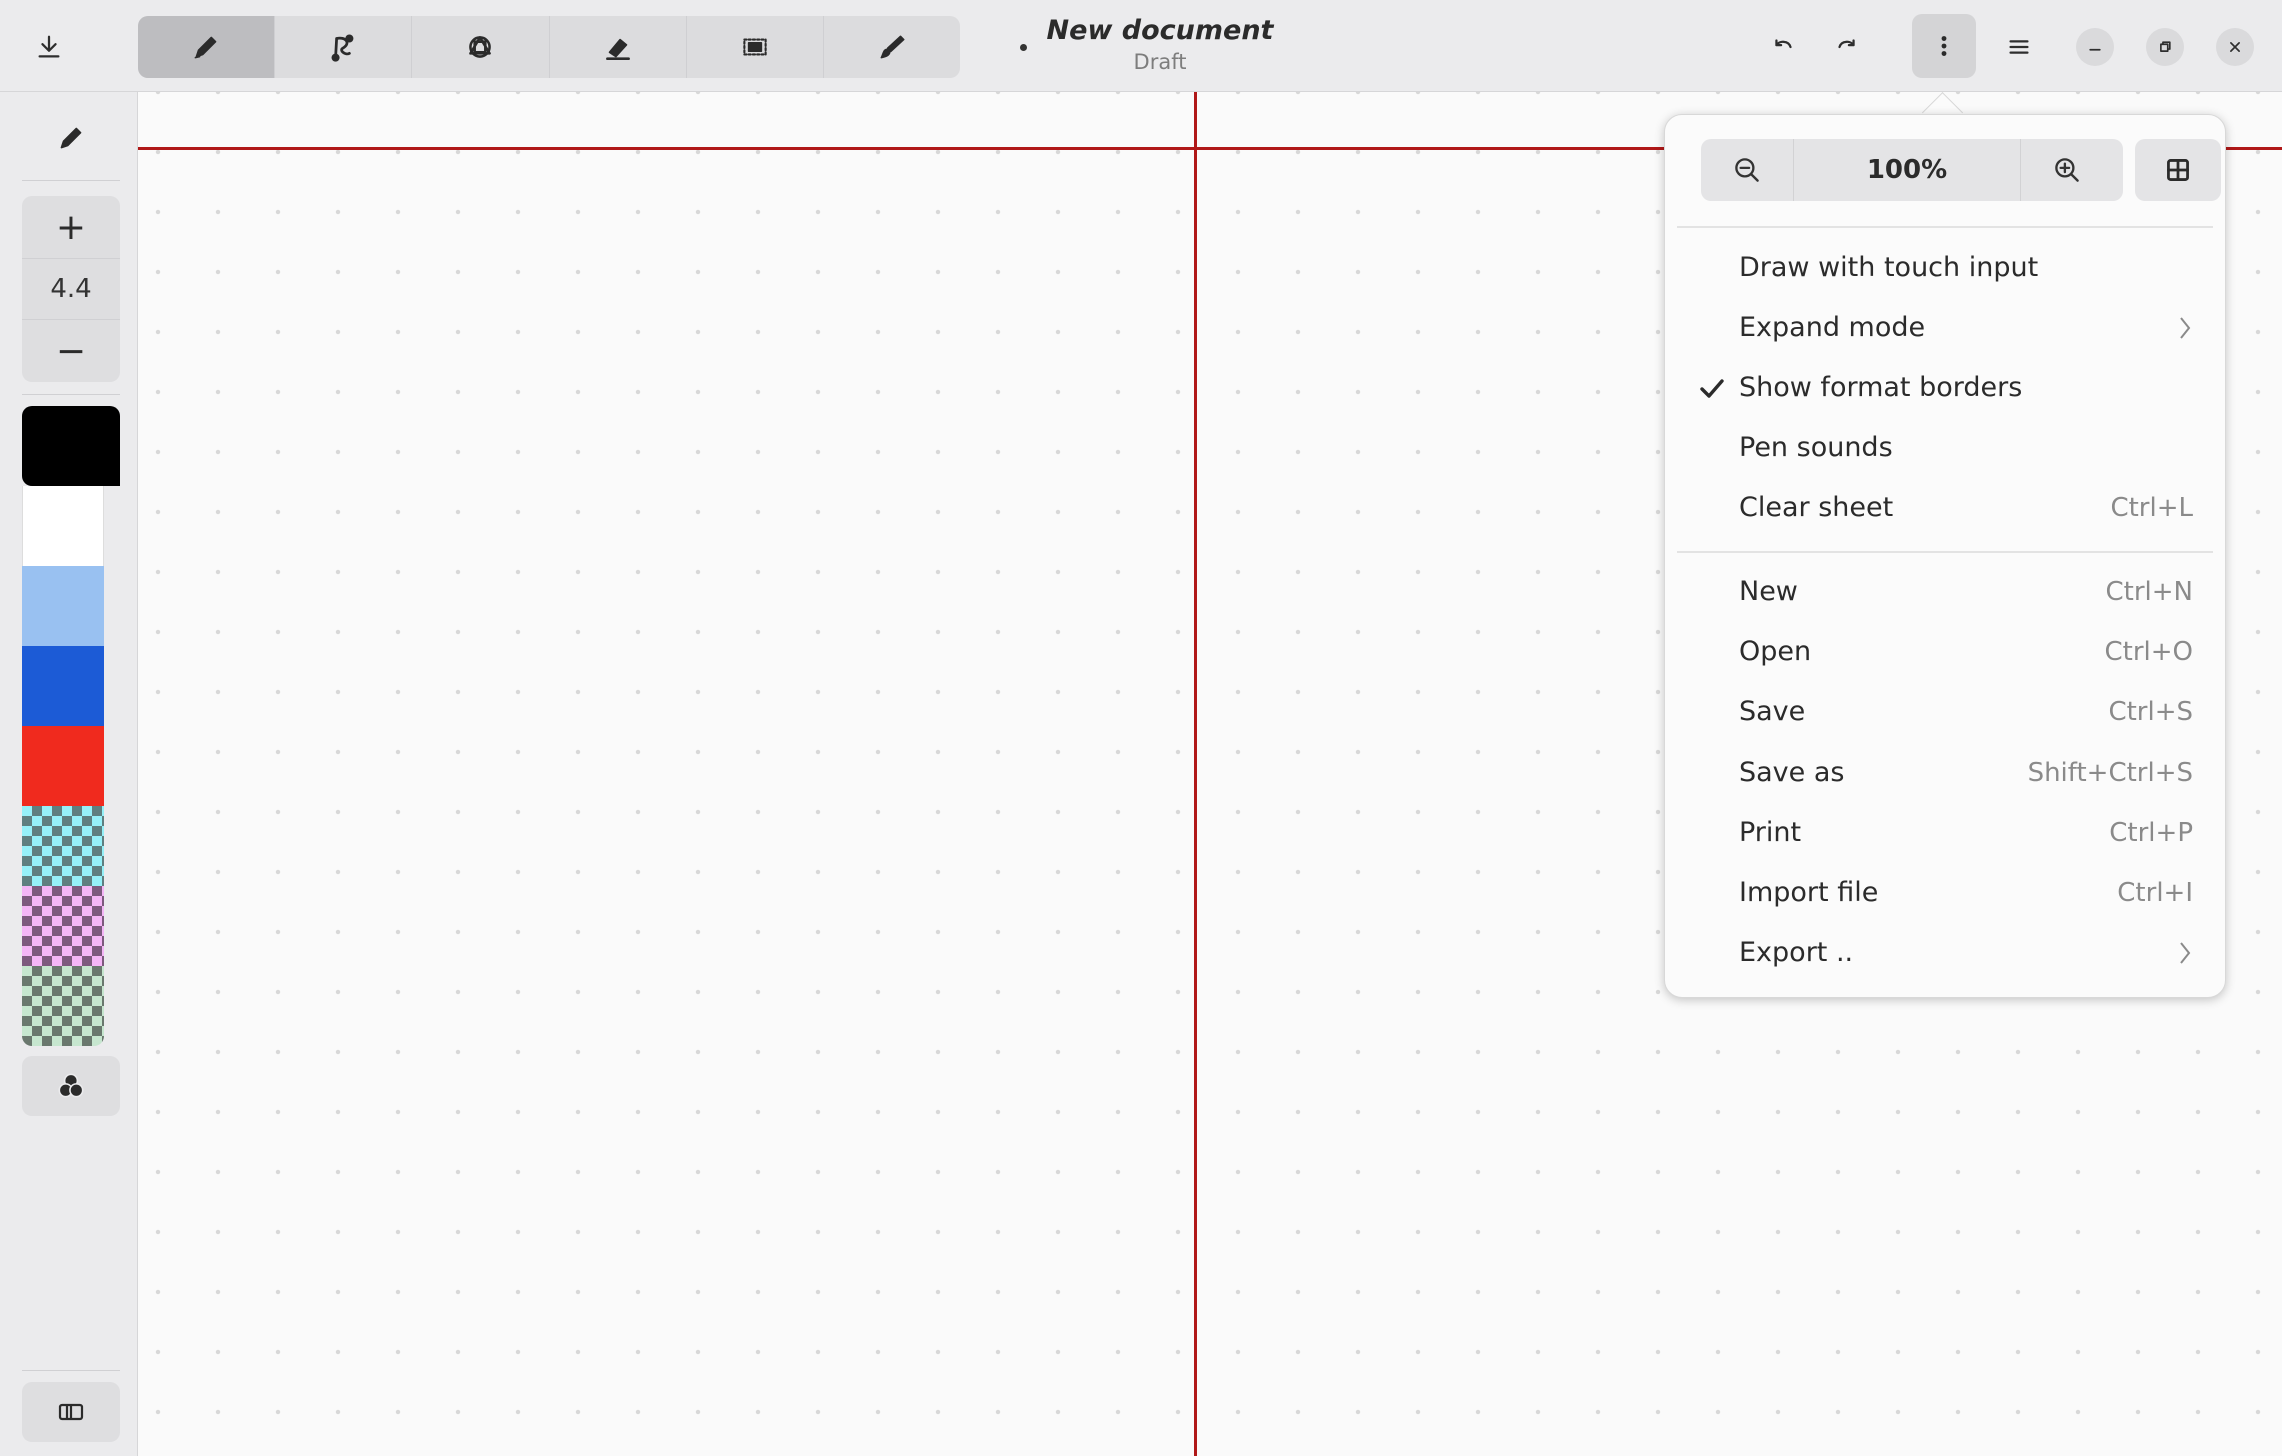 The width and height of the screenshot is (2282, 1456). Describe the element at coordinates (63, 1006) in the screenshot. I see `color-swatch-translucent-green` at that location.